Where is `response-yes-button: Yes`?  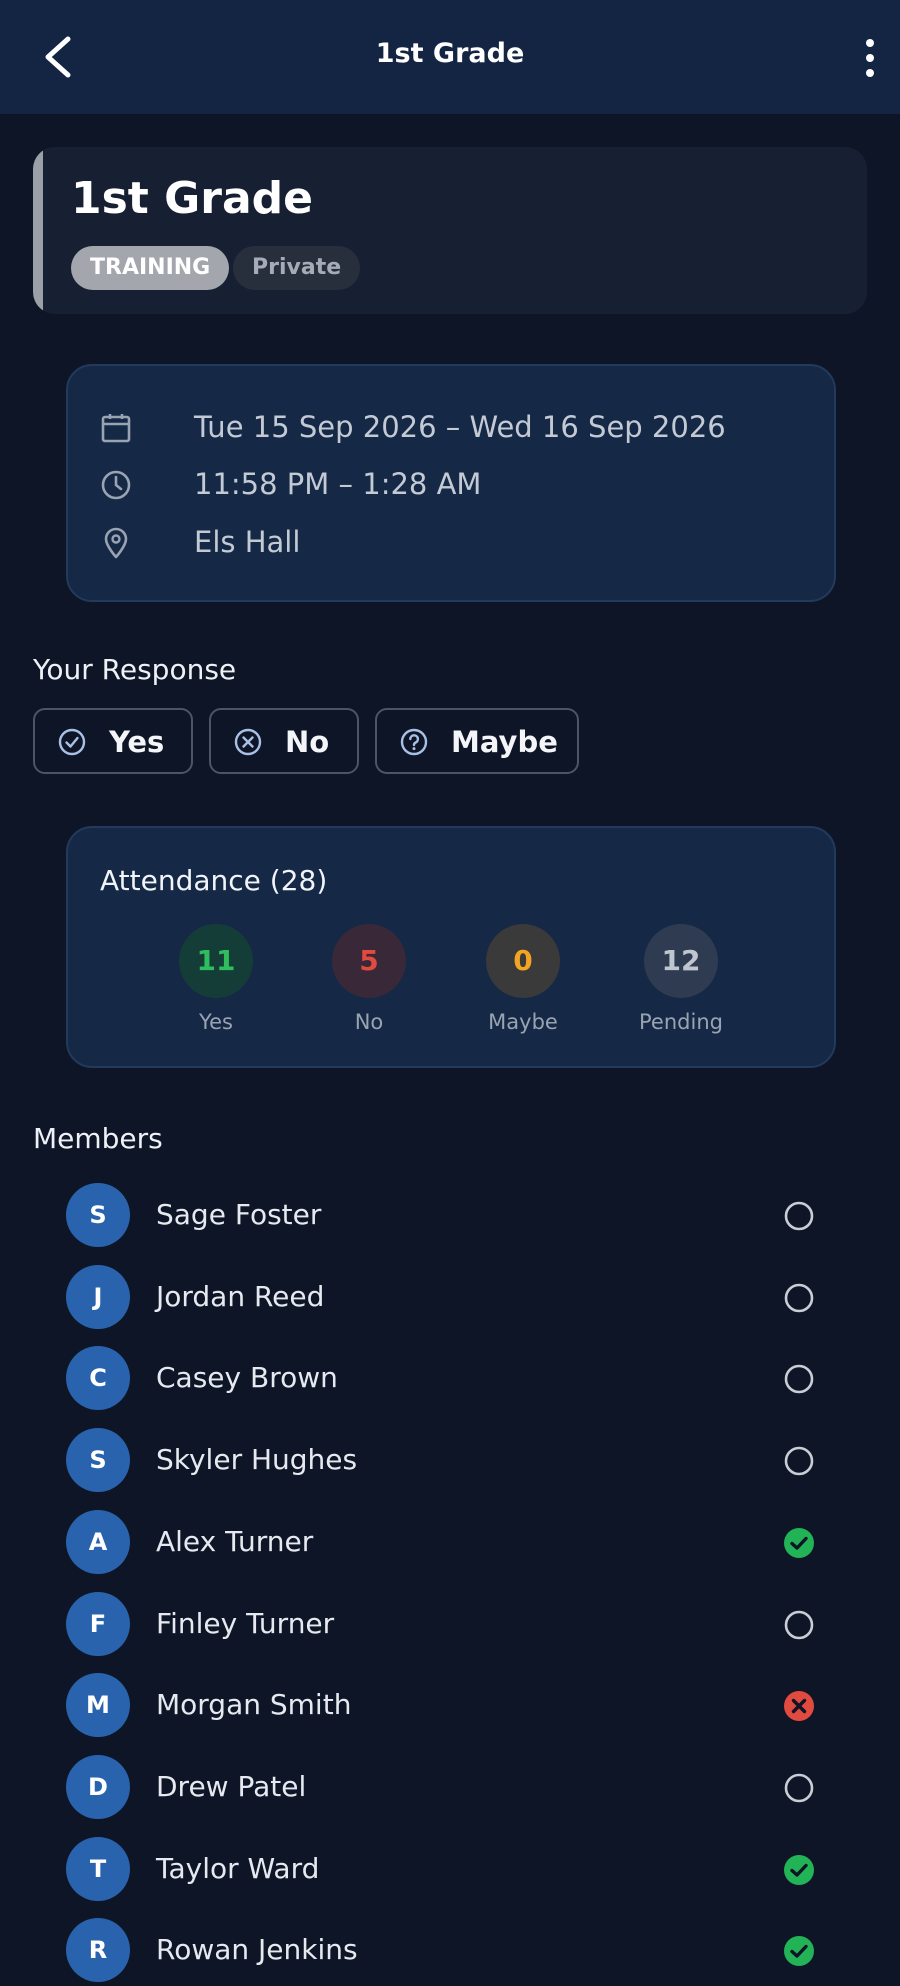 response-yes-button: Yes is located at coordinates (113, 741).